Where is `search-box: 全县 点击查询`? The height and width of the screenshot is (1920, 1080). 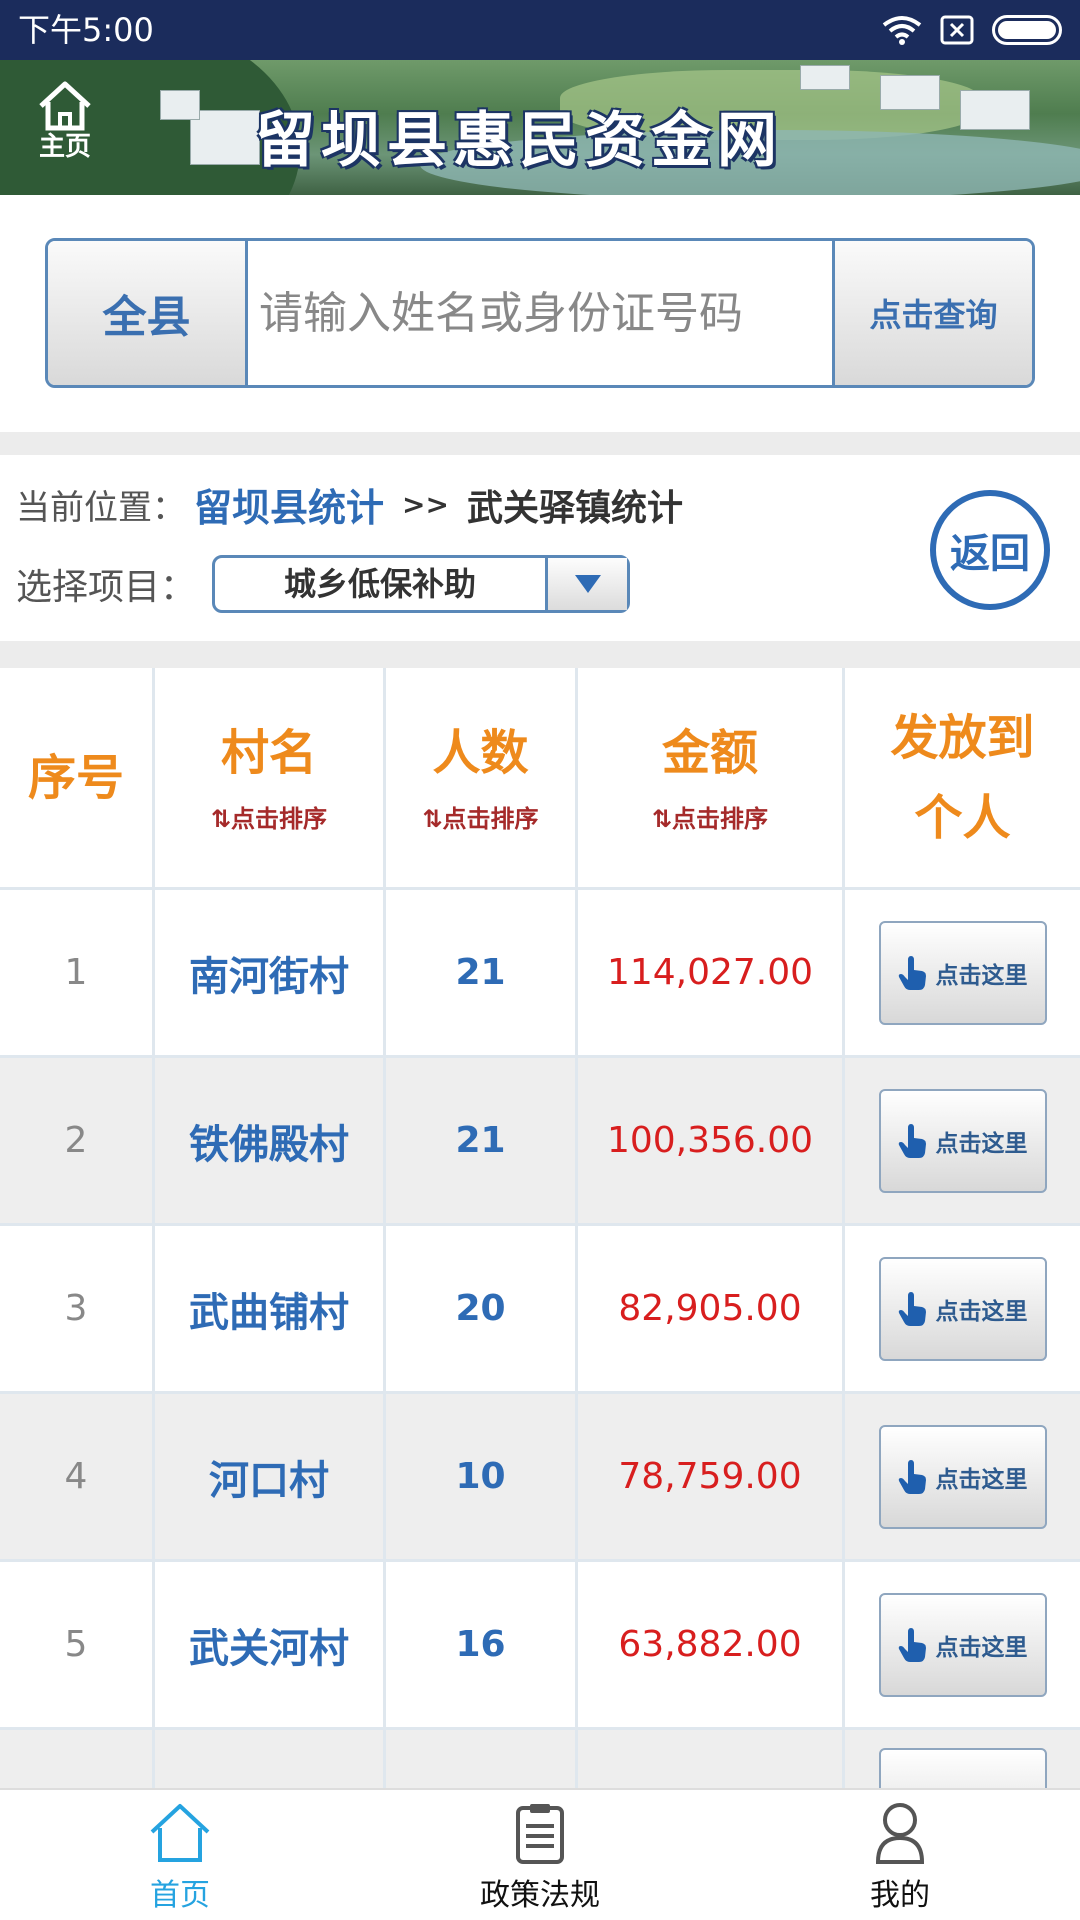
search-box: 全县 点击查询 is located at coordinates (540, 313).